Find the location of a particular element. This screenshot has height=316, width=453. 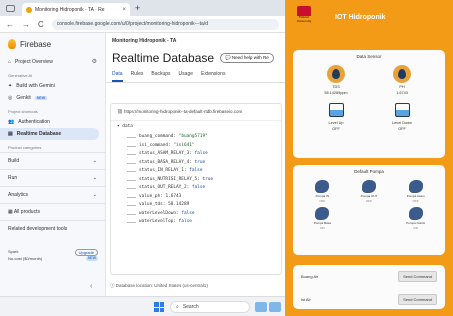

reload-button: C is located at coordinates (41, 24).